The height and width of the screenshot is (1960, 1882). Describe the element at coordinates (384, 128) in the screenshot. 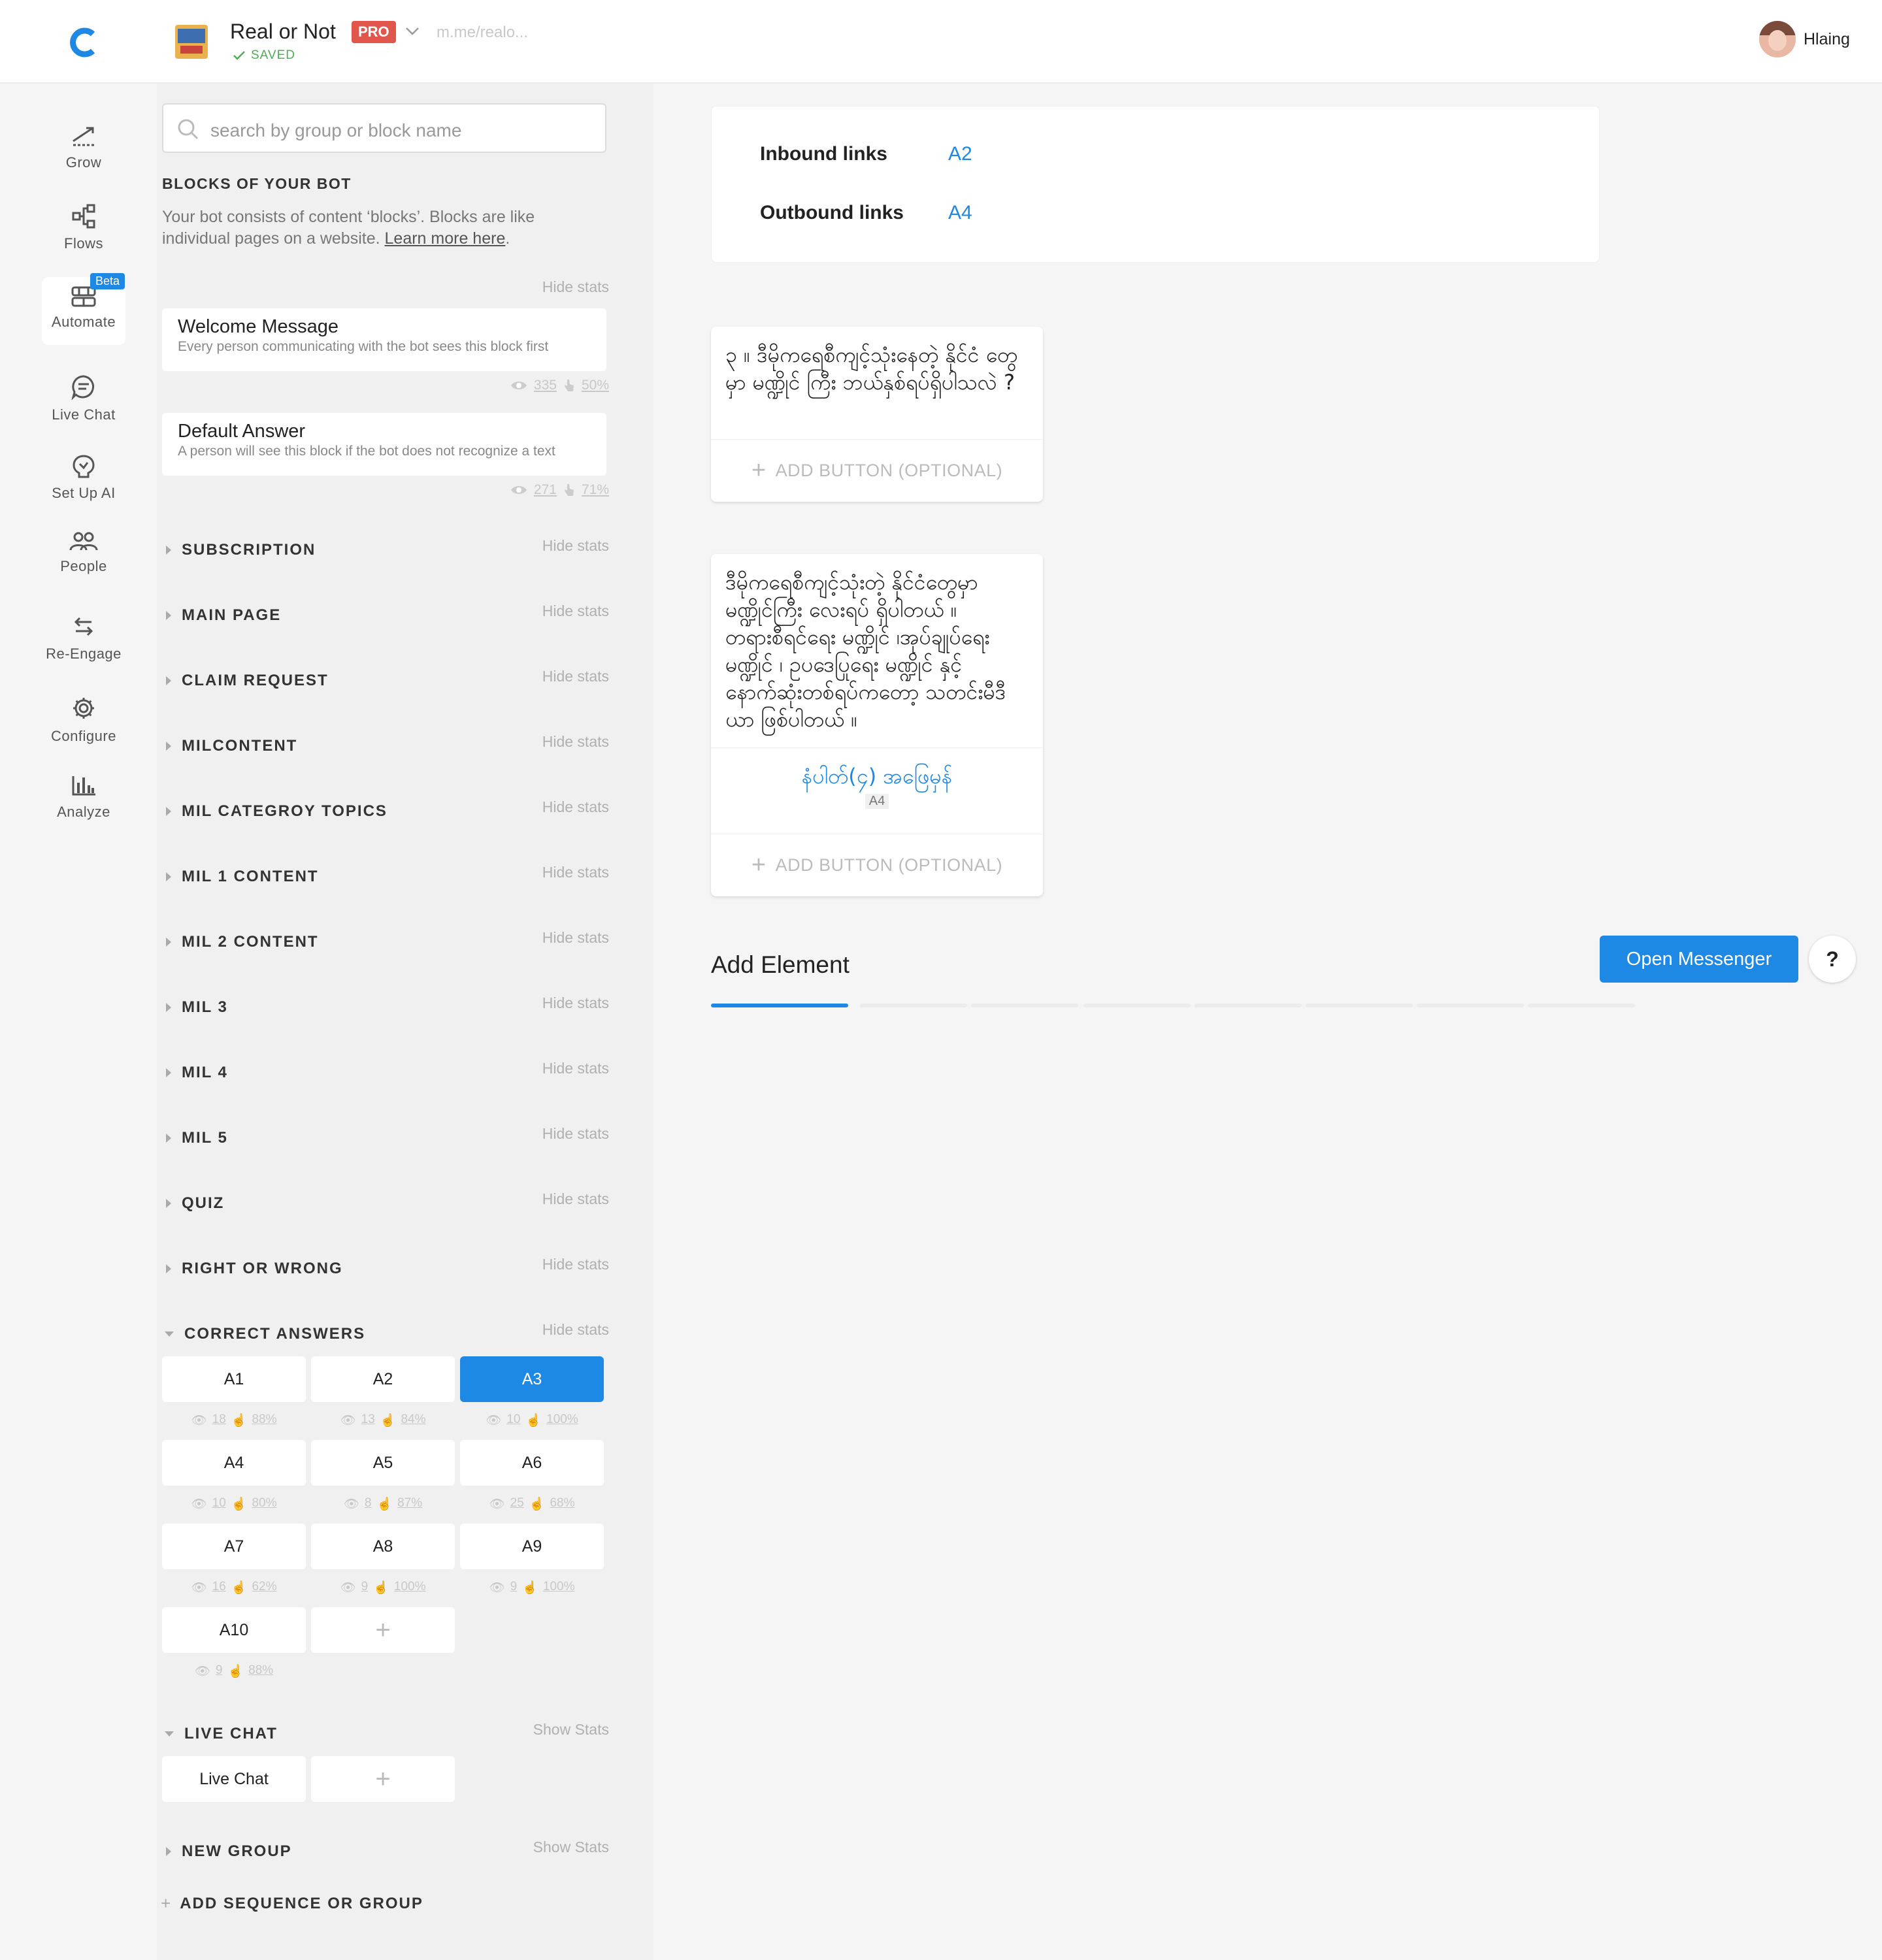

I see `search-input: search by group or block name` at that location.